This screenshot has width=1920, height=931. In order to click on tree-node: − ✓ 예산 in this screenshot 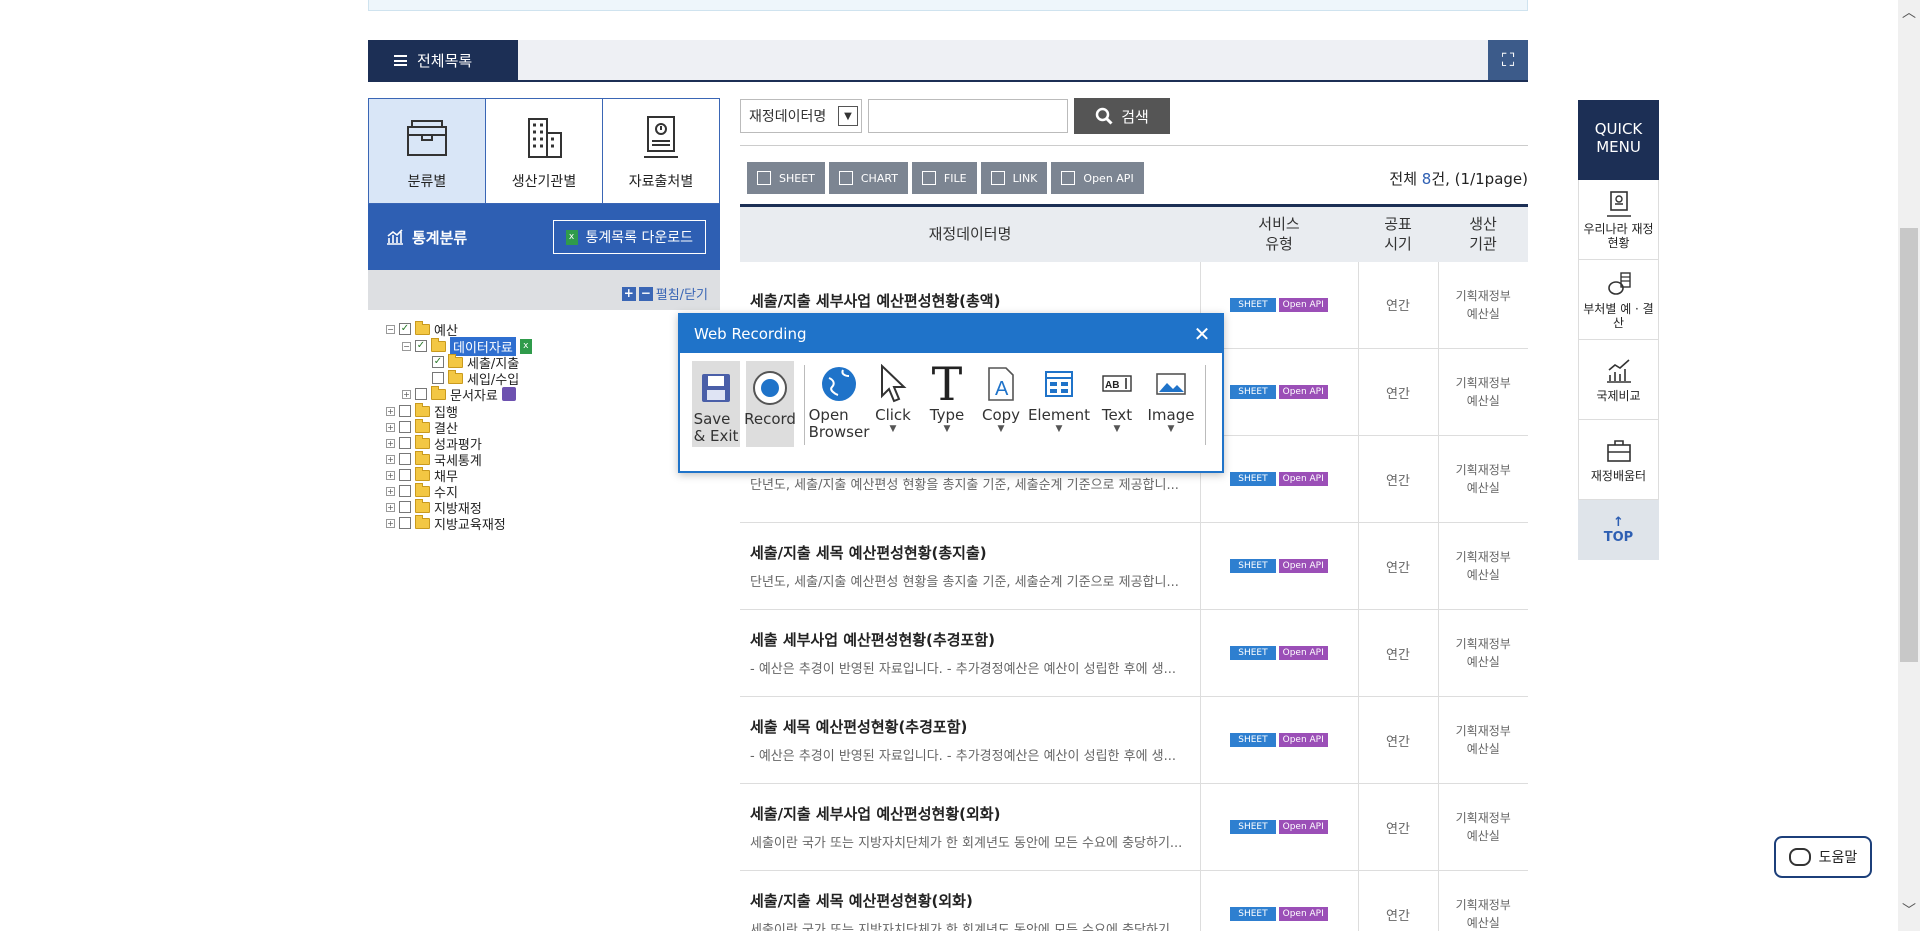, I will do `click(422, 329)`.